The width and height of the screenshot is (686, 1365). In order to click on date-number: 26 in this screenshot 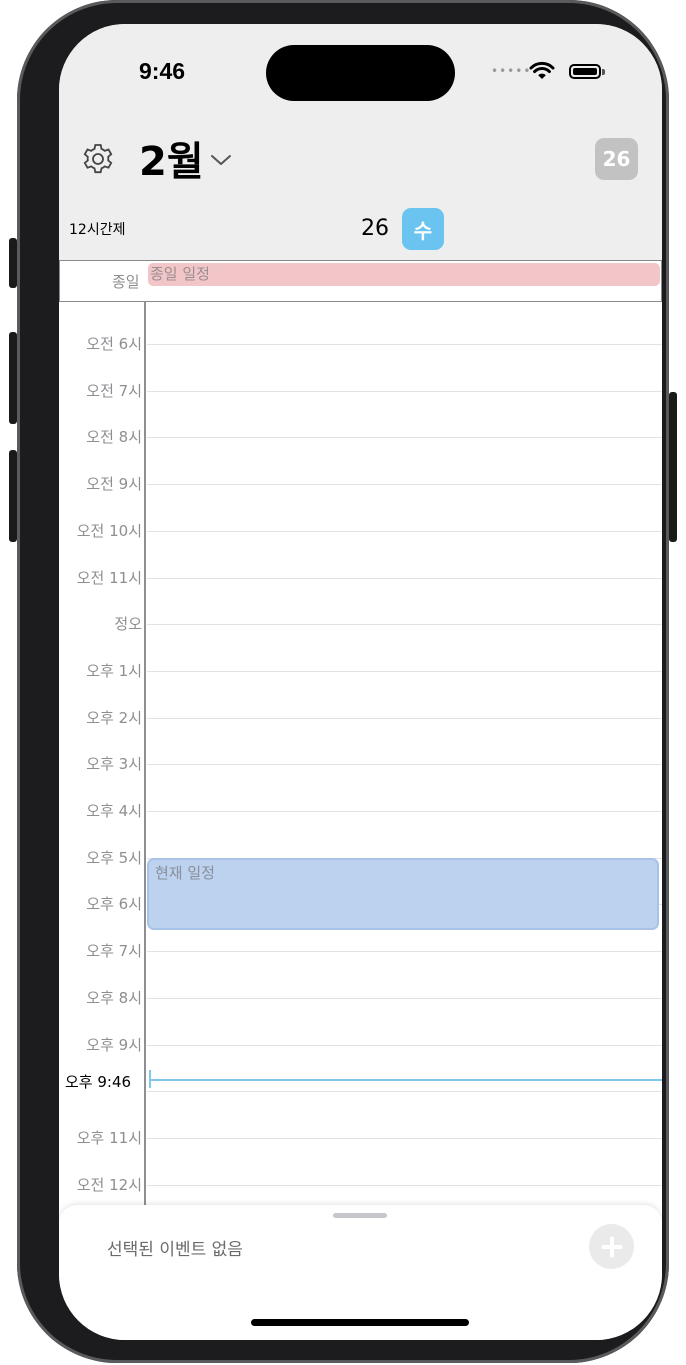, I will do `click(375, 228)`.